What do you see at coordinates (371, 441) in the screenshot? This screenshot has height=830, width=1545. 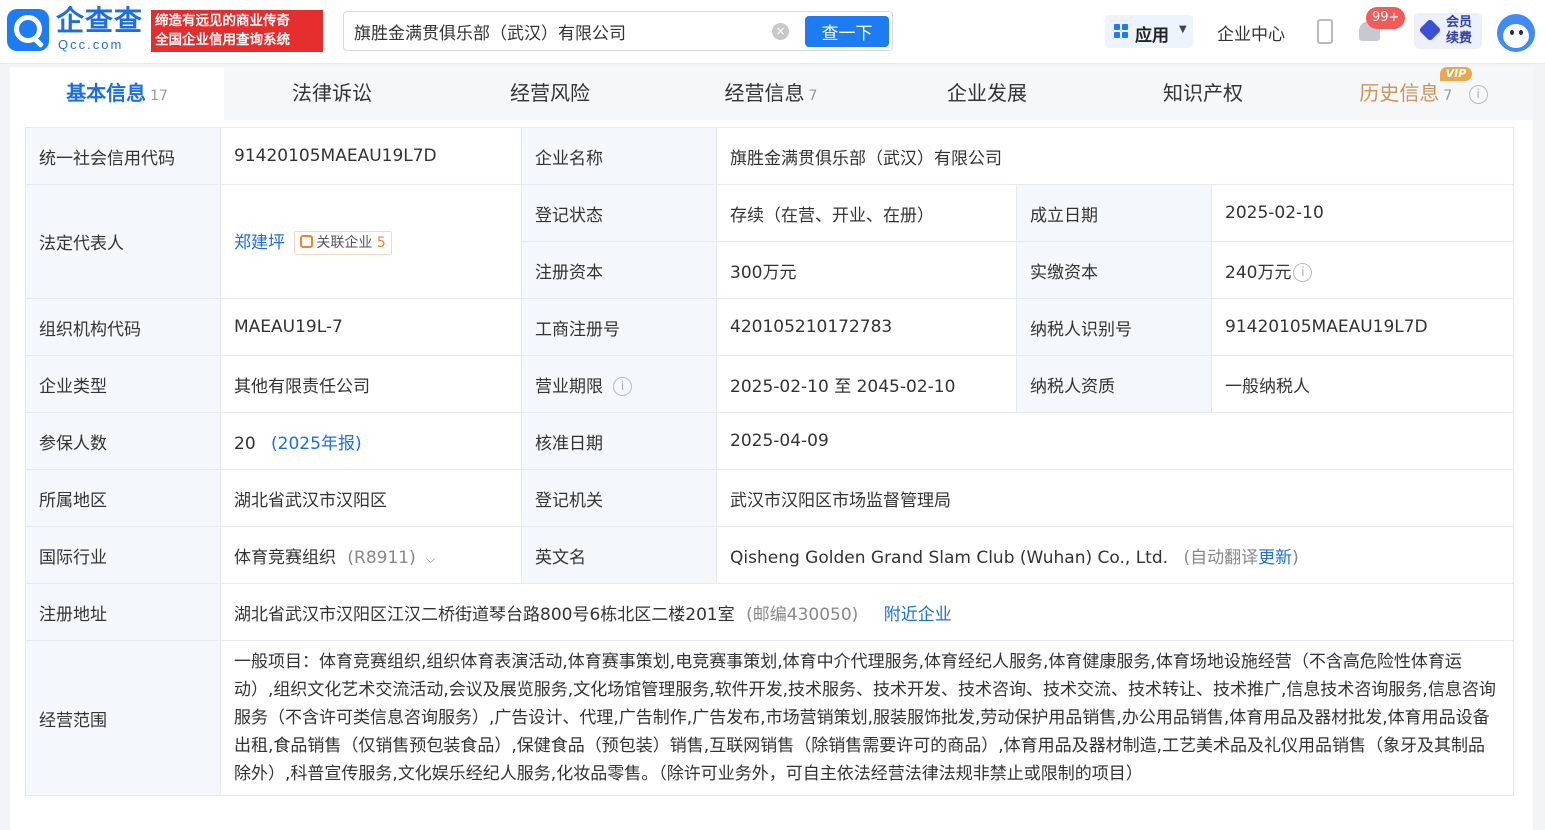 I see `insured-cell: 20 (2025年报)` at bounding box center [371, 441].